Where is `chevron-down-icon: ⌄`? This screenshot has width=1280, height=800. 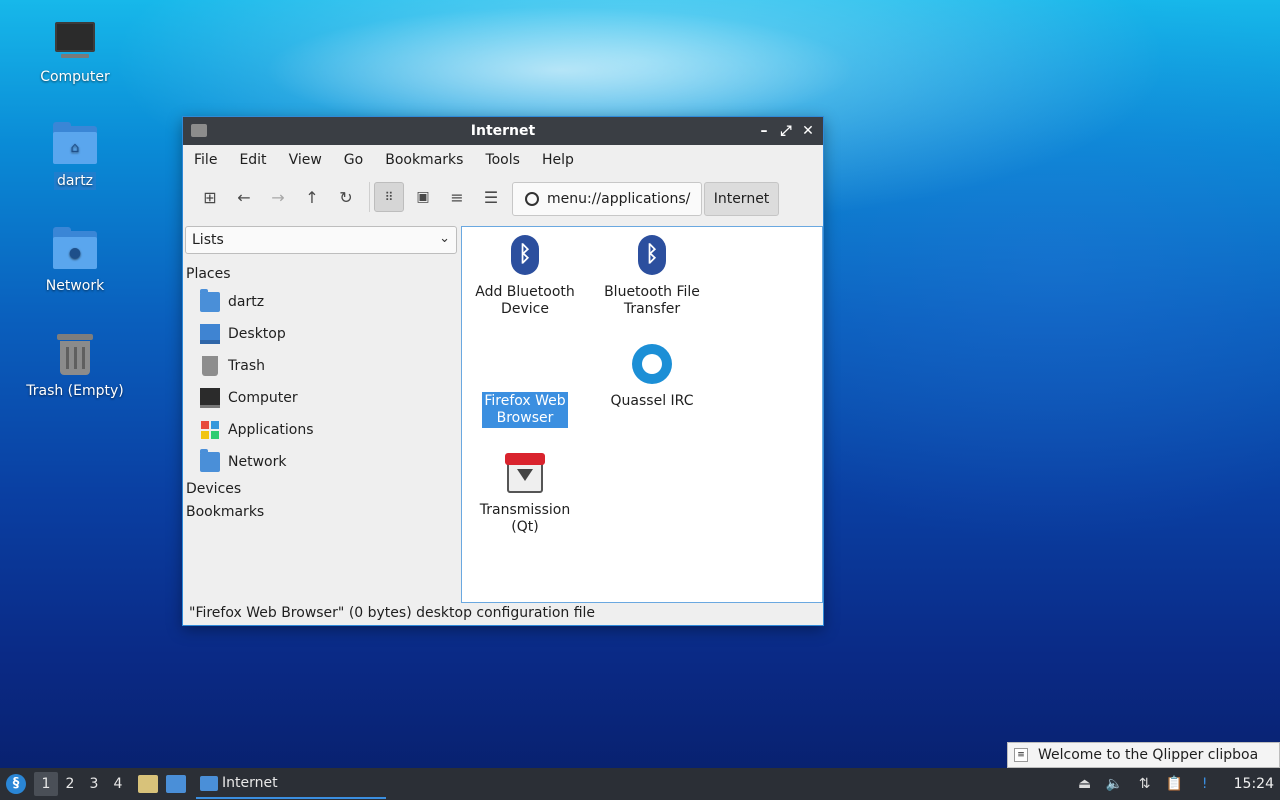 chevron-down-icon: ⌄ is located at coordinates (444, 238).